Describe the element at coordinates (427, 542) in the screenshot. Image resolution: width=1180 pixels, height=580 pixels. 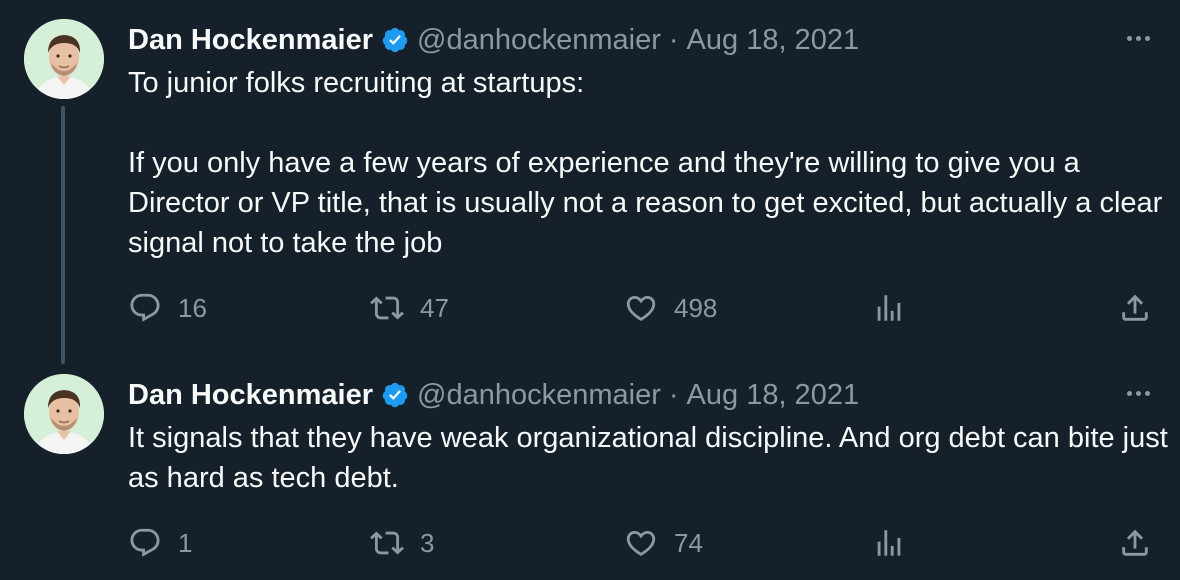
I see `retweet-count: 3` at that location.